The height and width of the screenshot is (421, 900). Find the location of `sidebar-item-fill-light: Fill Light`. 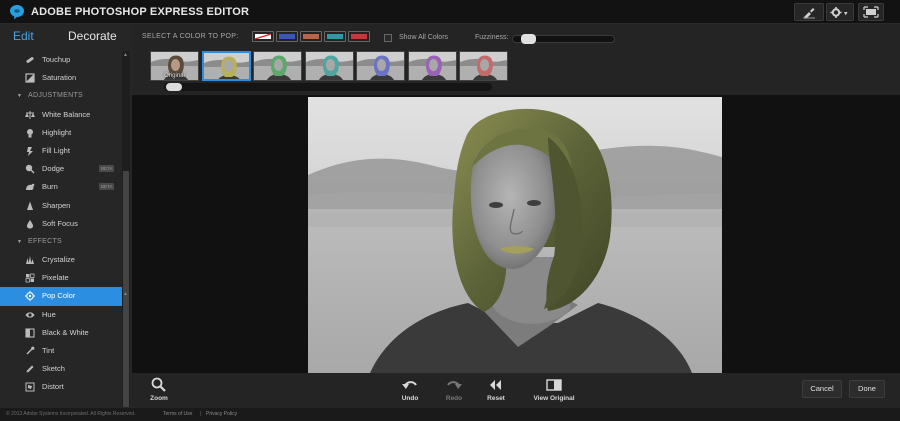

sidebar-item-fill-light: Fill Light is located at coordinates (61, 151).